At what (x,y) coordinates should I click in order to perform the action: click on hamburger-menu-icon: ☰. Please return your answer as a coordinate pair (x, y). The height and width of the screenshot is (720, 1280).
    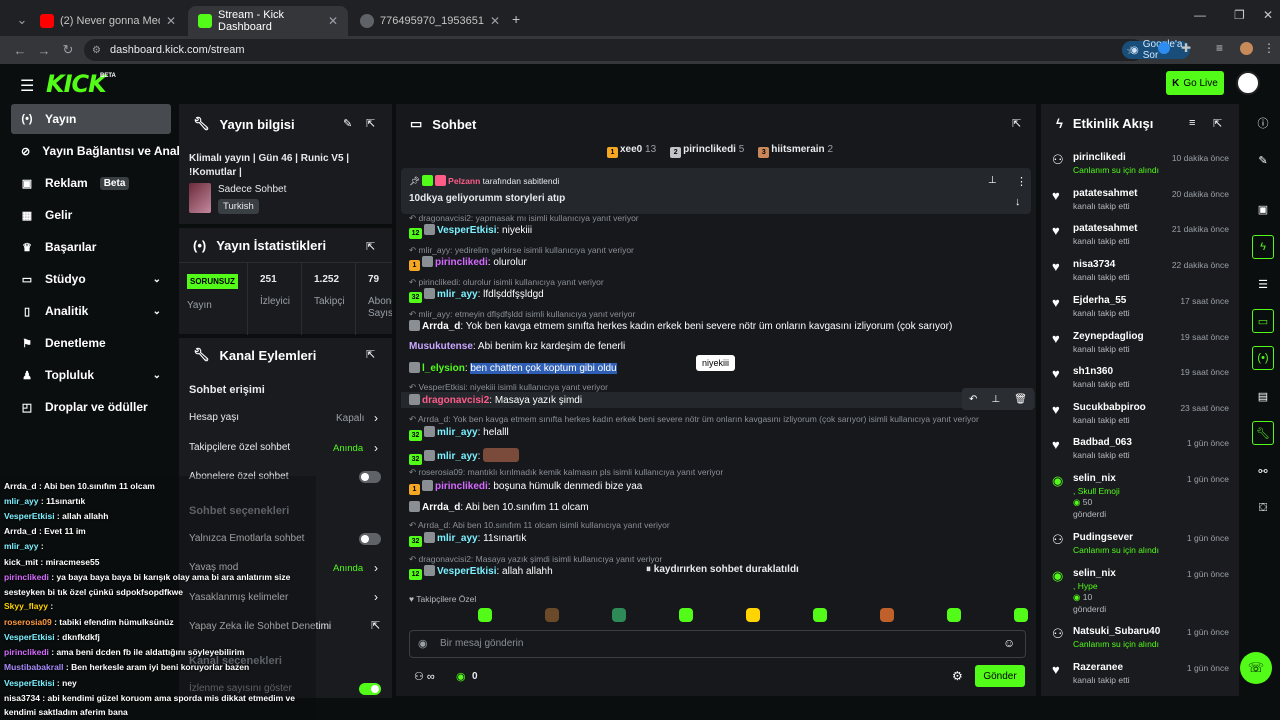
    Looking at the image, I should click on (27, 86).